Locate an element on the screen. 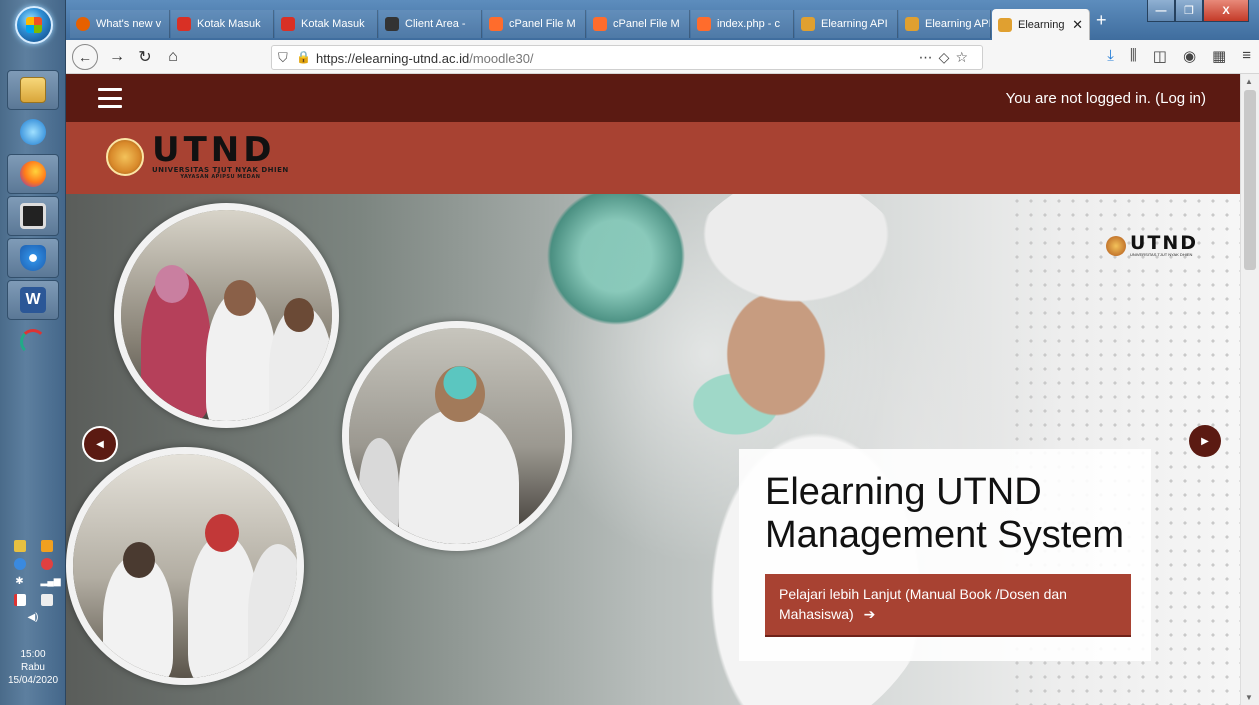  new-tab-button: + is located at coordinates (1101, 20).